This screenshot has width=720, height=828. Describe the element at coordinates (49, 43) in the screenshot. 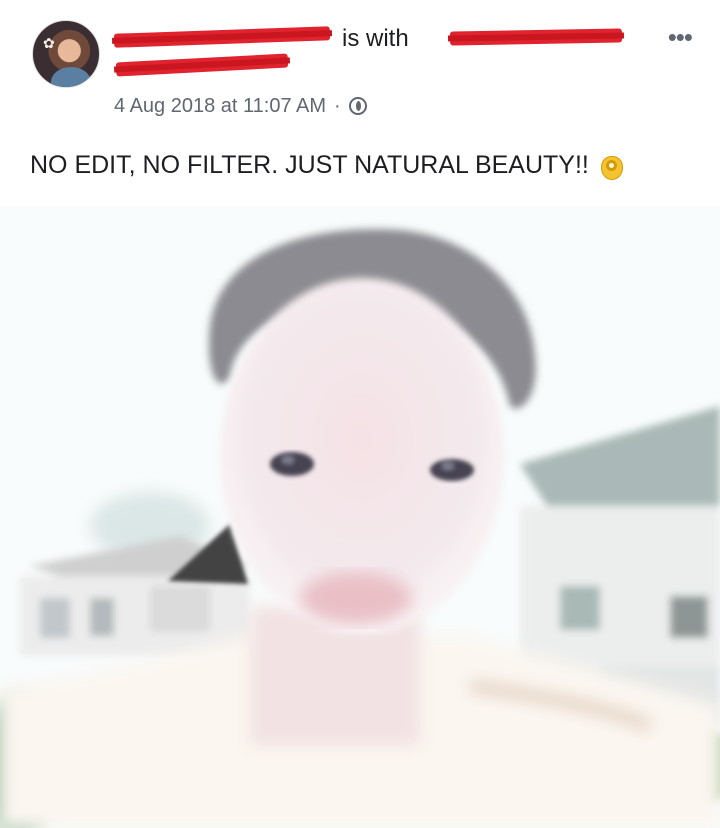

I see `flower-icon: ✿` at that location.